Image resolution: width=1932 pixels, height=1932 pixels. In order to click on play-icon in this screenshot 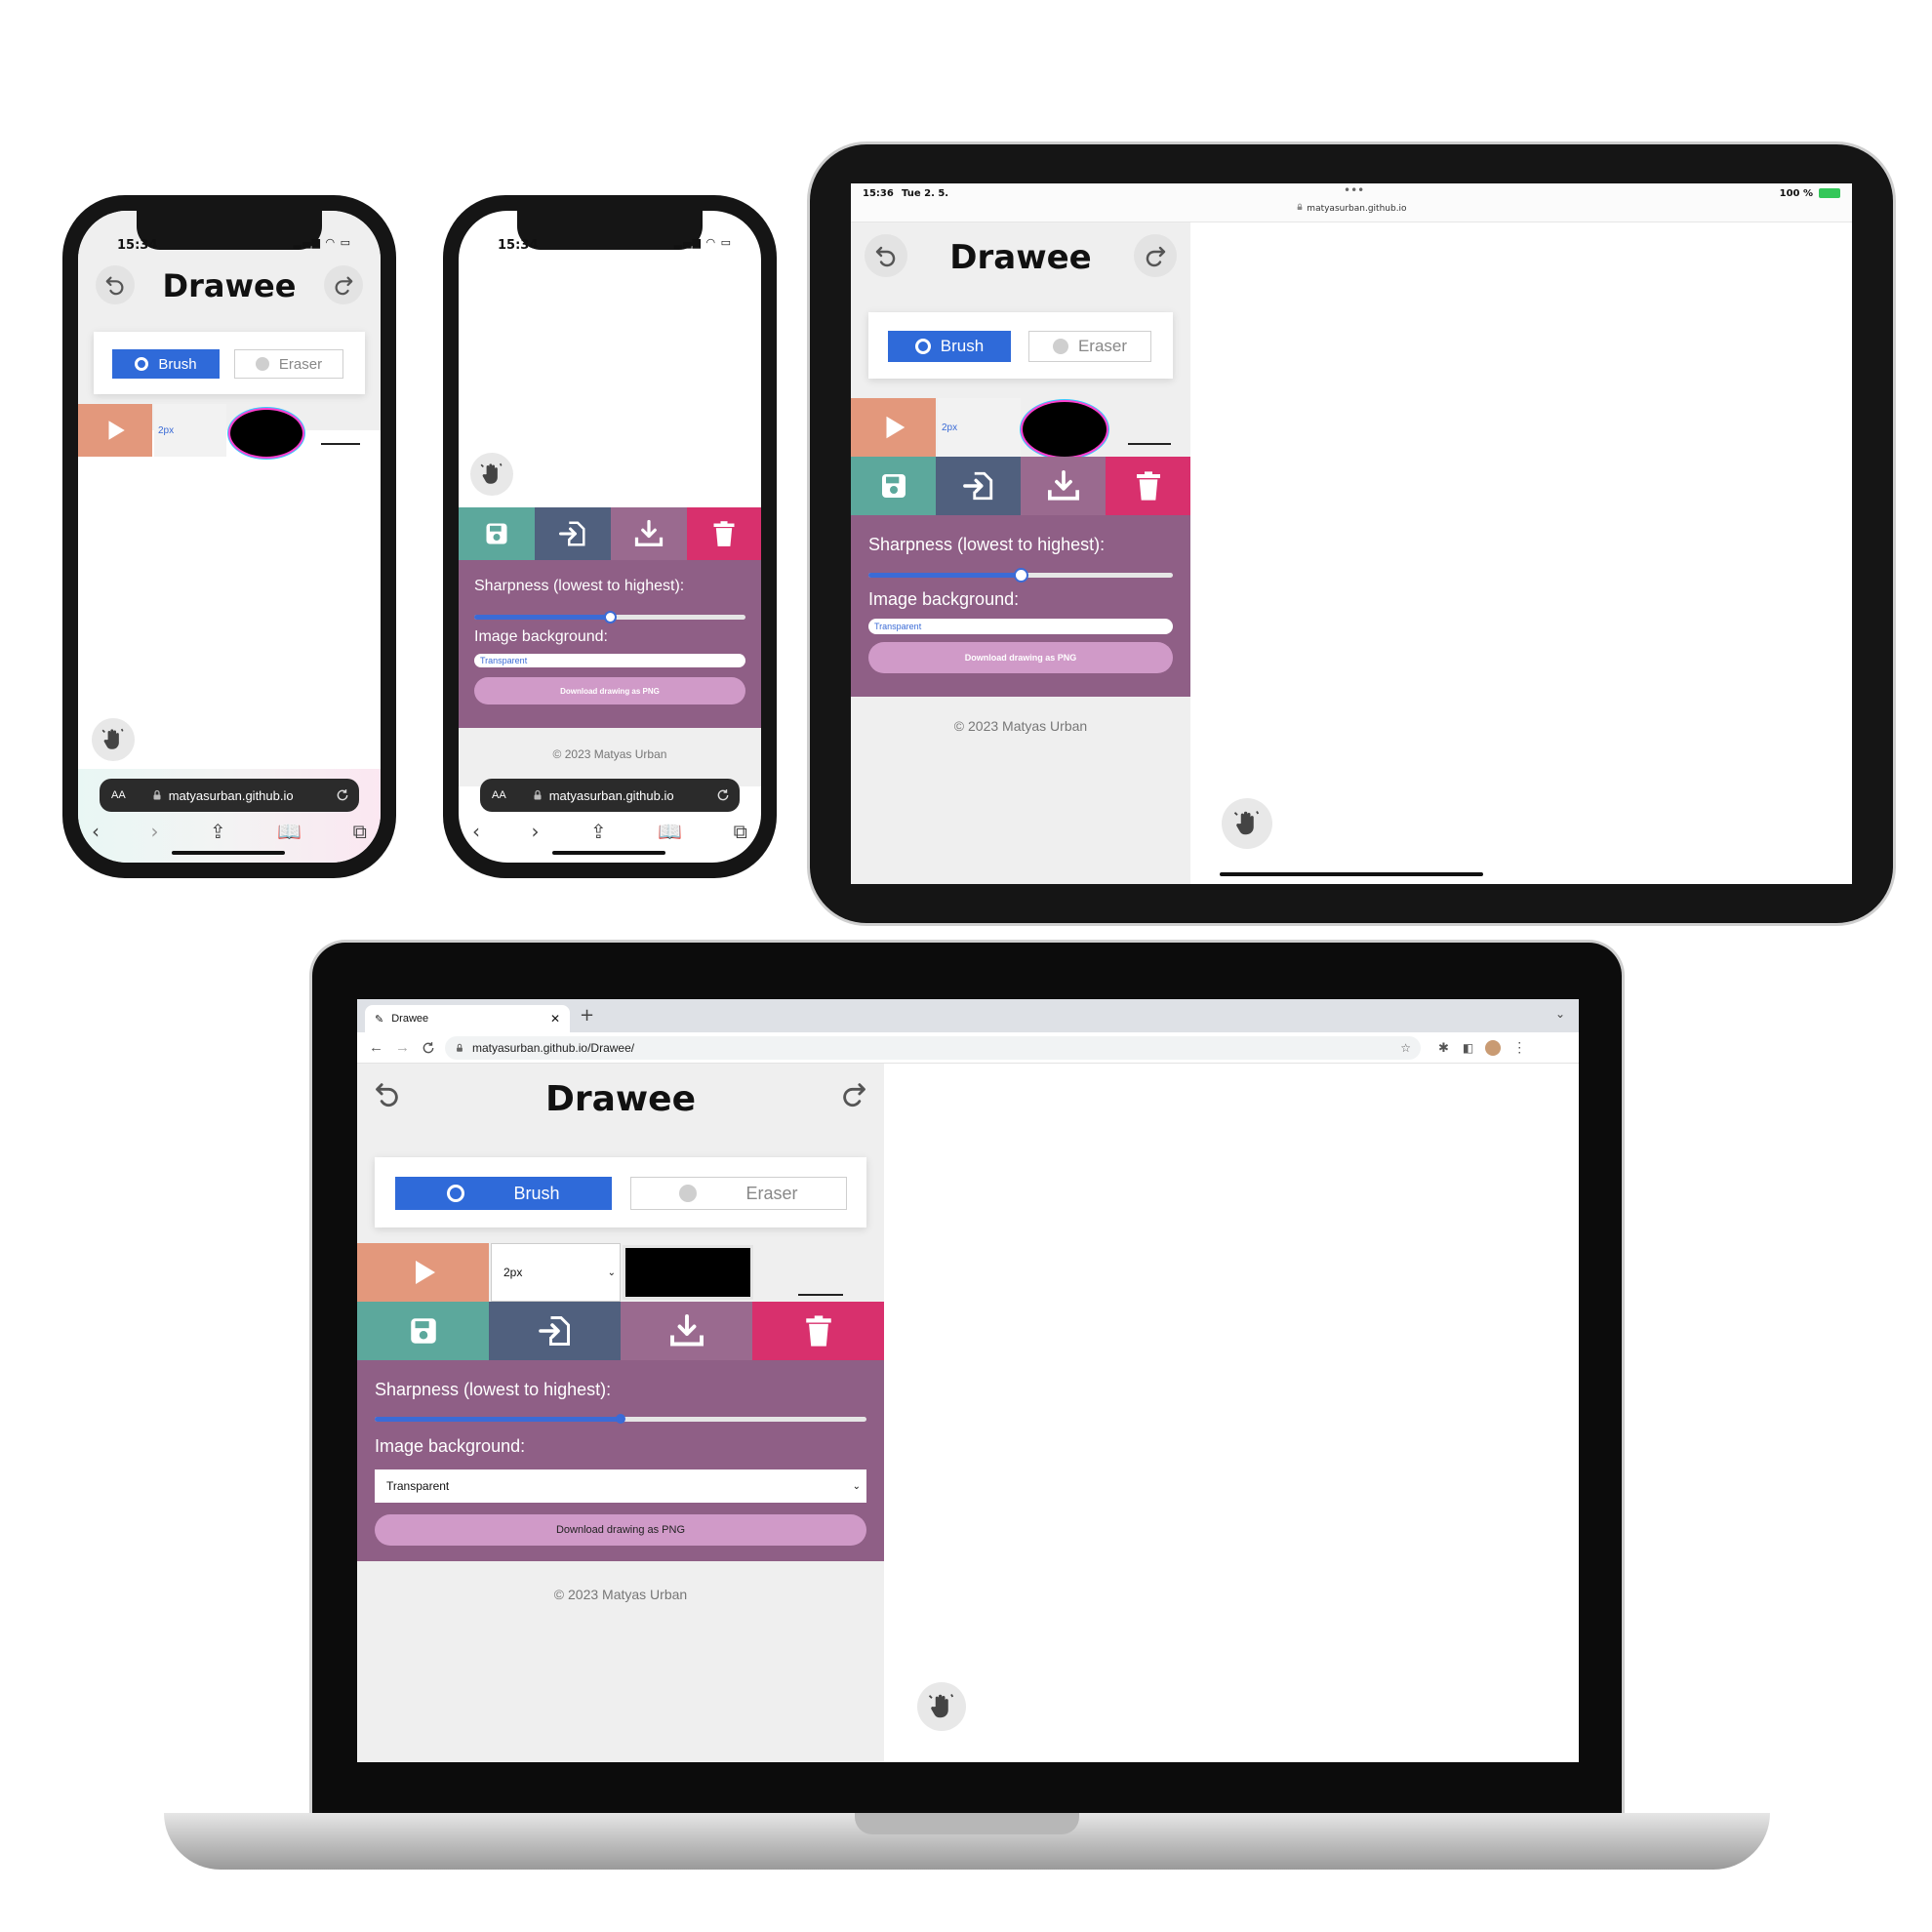, I will do `click(115, 430)`.